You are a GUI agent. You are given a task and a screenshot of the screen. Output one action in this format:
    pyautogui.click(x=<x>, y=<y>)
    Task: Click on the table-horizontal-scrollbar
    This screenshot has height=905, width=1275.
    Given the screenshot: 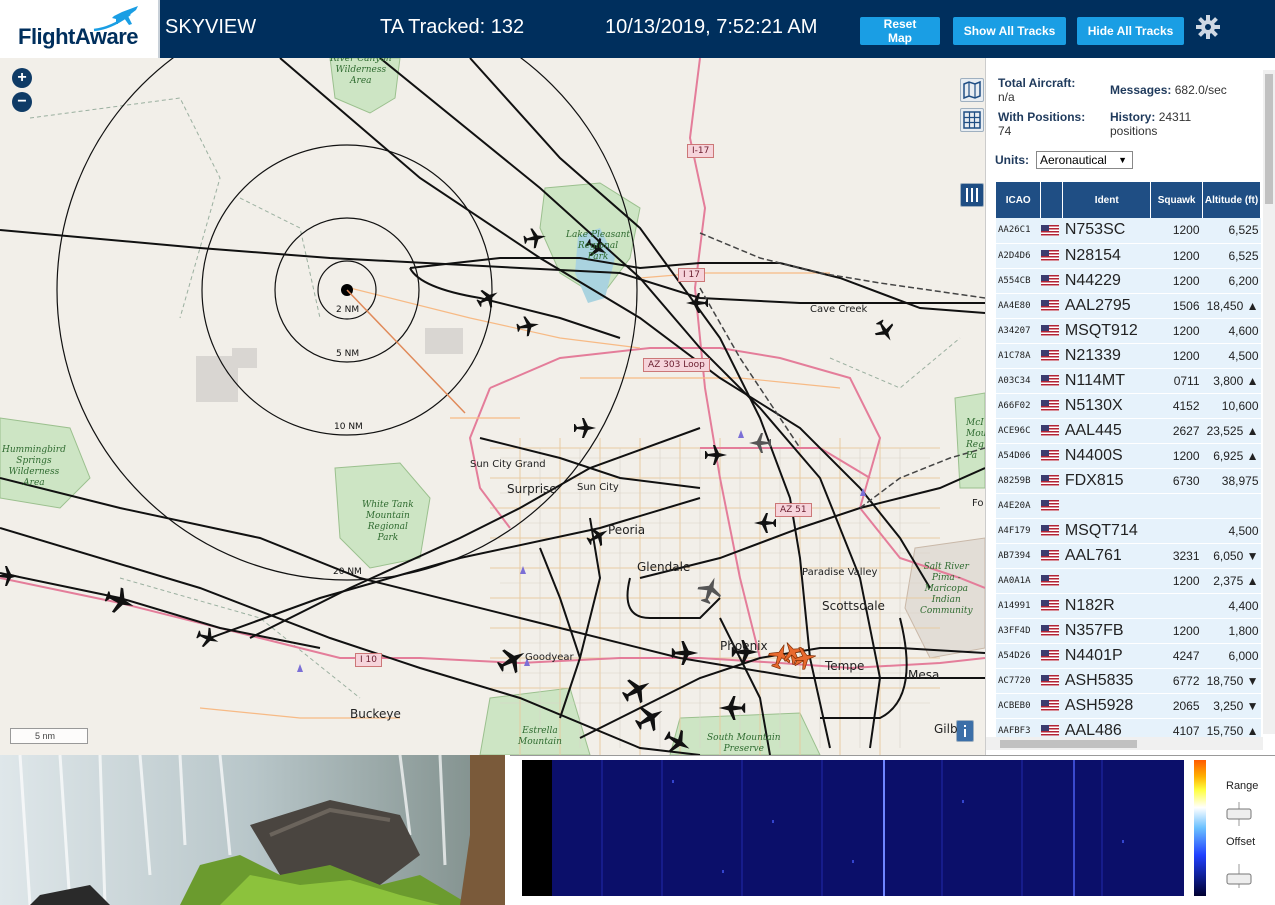 What is the action you would take?
    pyautogui.click(x=1124, y=743)
    